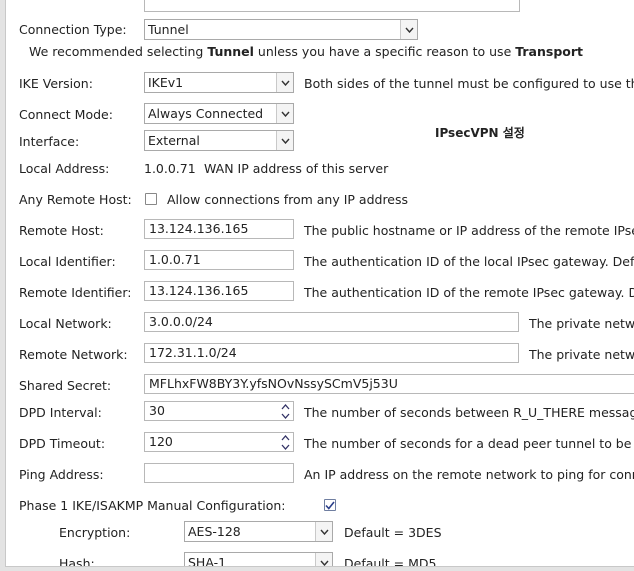  I want to click on local-network-help: The private netw, so click(581, 323).